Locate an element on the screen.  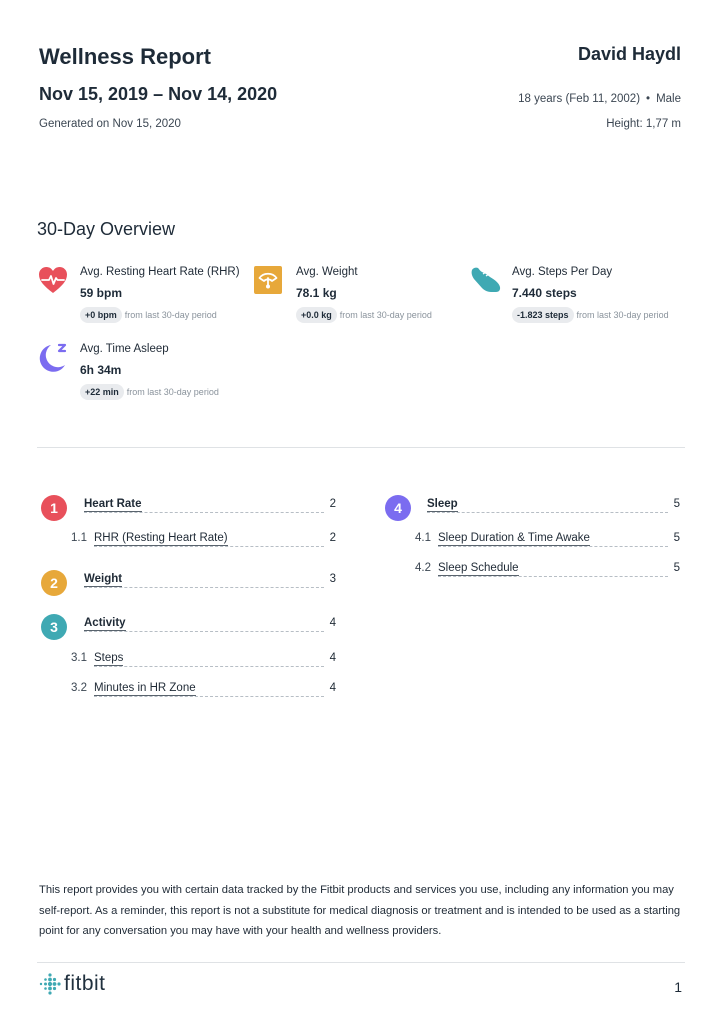
section-number-badge: 2 is located at coordinates (54, 583).